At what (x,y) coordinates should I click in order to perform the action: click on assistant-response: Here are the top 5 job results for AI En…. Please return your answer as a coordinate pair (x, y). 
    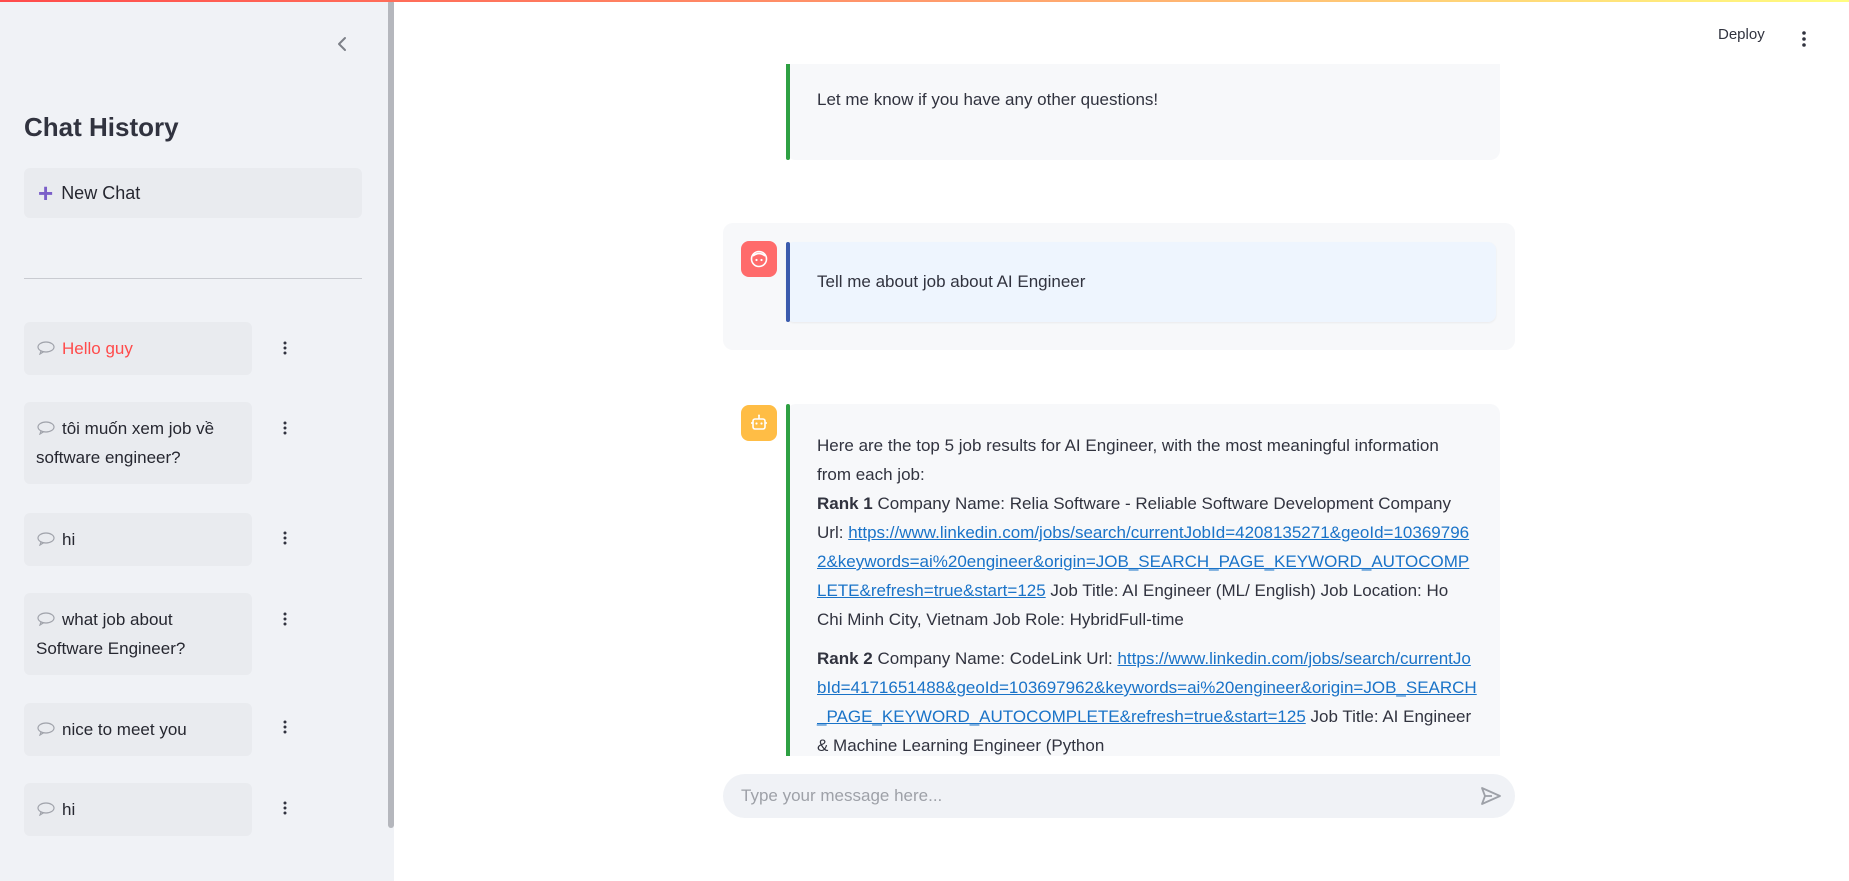
    Looking at the image, I should click on (1147, 593).